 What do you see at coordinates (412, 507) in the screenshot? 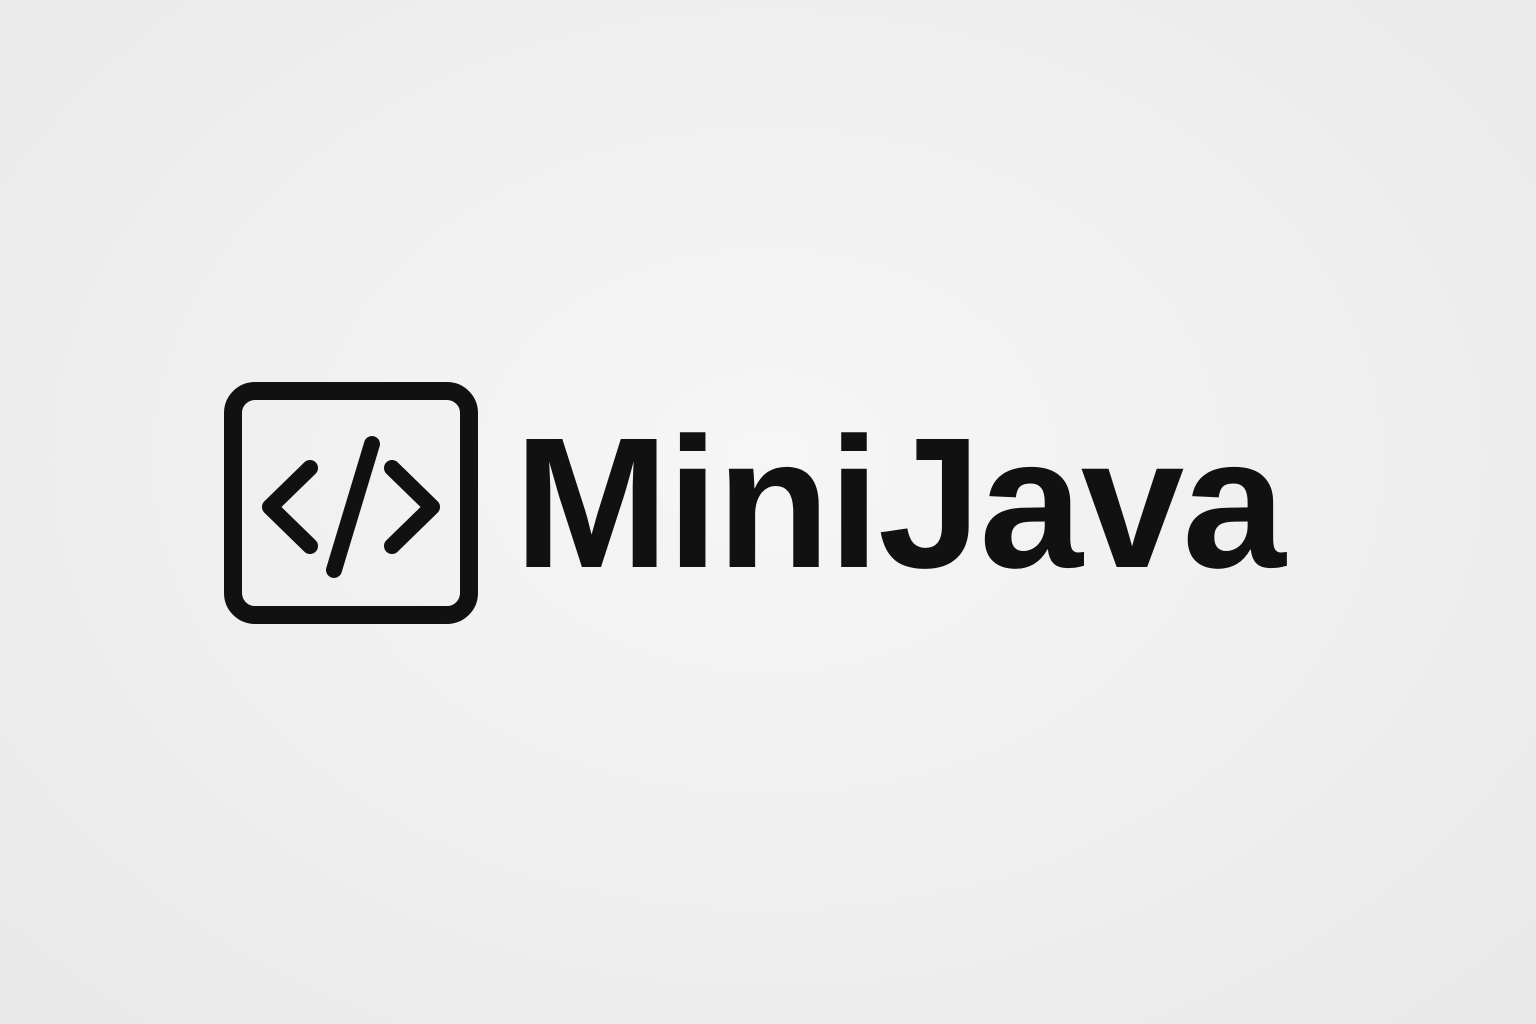
I see `right-angle-bracket` at bounding box center [412, 507].